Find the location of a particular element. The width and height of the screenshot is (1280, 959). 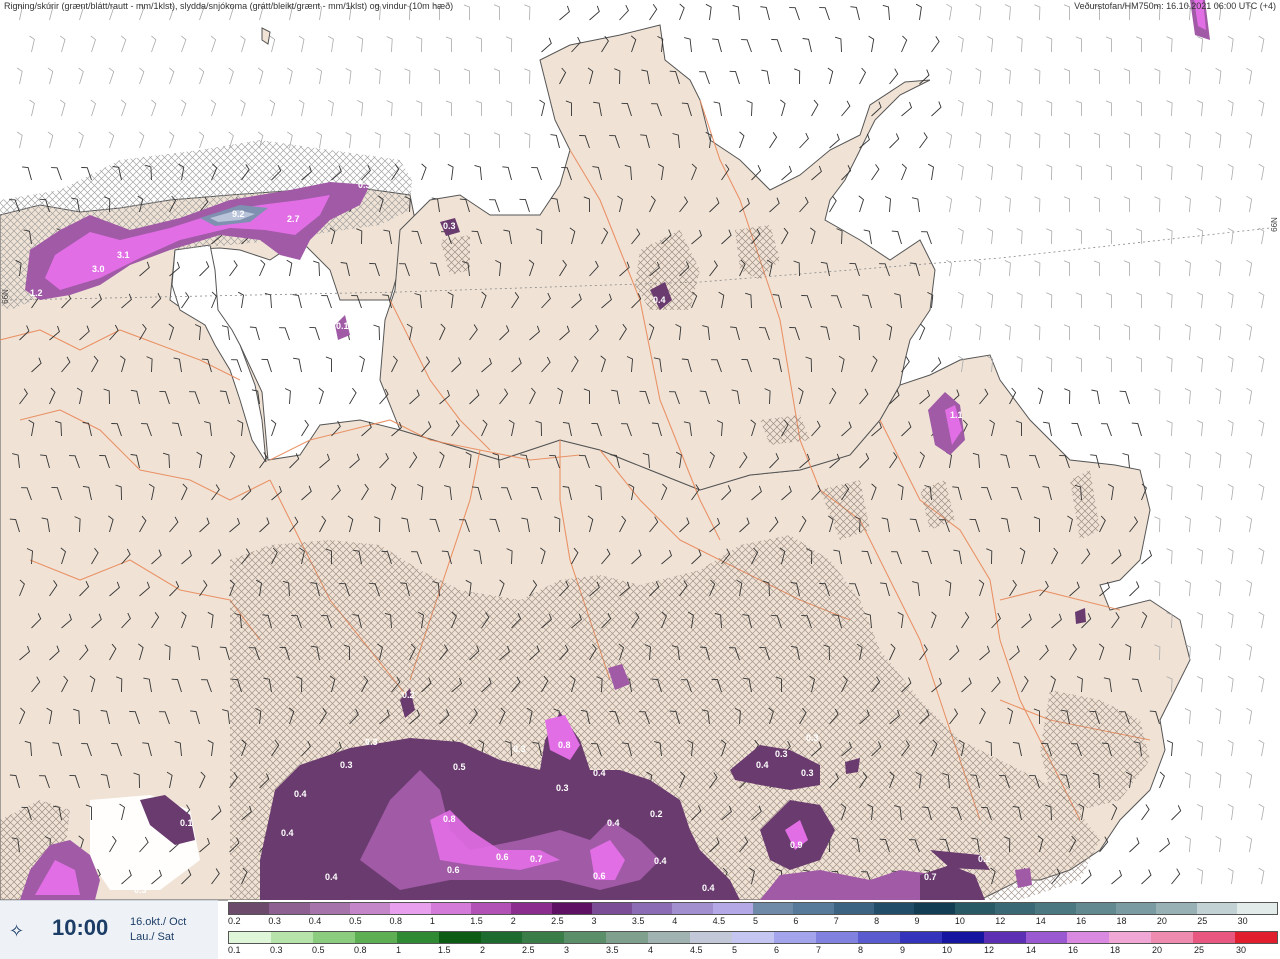

legend-label: 30 is located at coordinates (1241, 950).